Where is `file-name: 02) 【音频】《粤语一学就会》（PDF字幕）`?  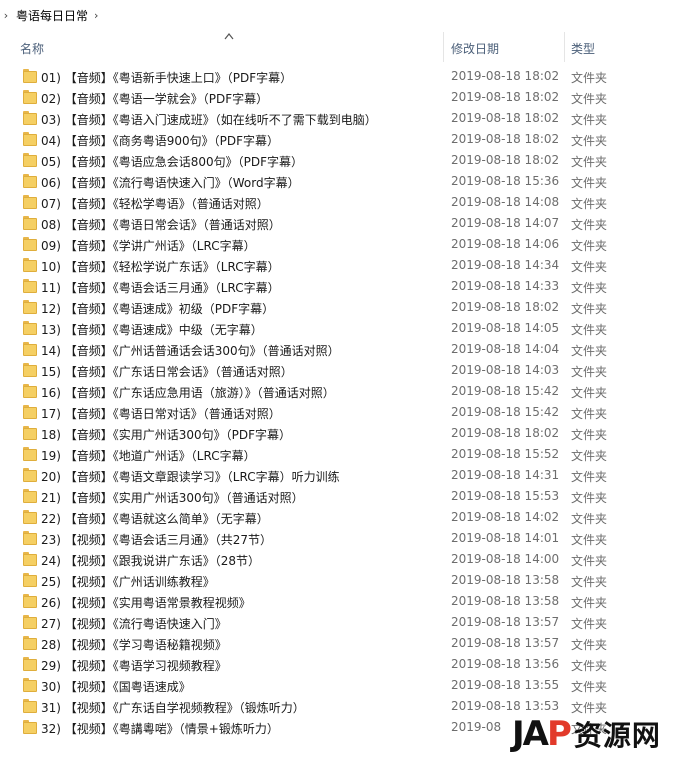
file-name: 02) 【音频】《粤语一学就会》（PDF字幕） is located at coordinates (155, 99).